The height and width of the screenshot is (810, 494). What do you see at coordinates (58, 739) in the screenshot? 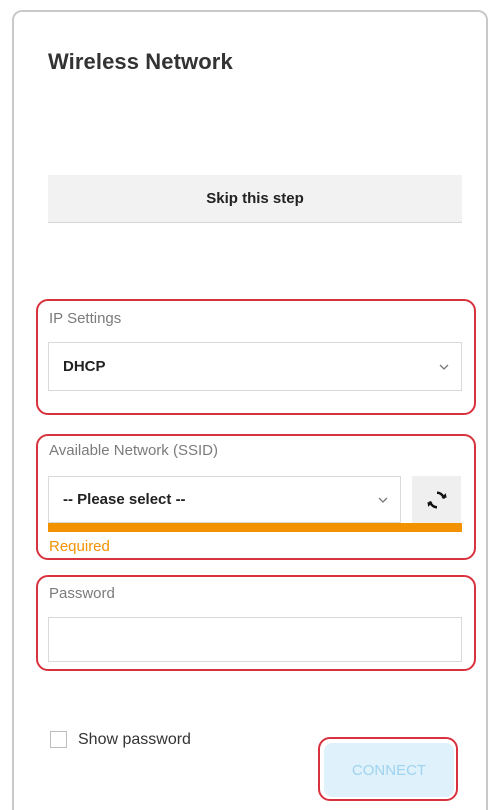
I see `show-password-checkbox` at bounding box center [58, 739].